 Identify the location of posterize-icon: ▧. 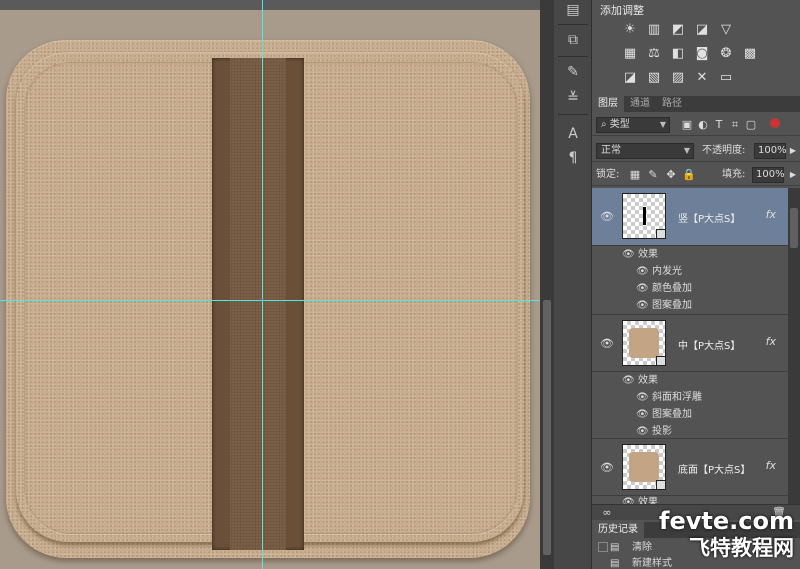
(654, 78).